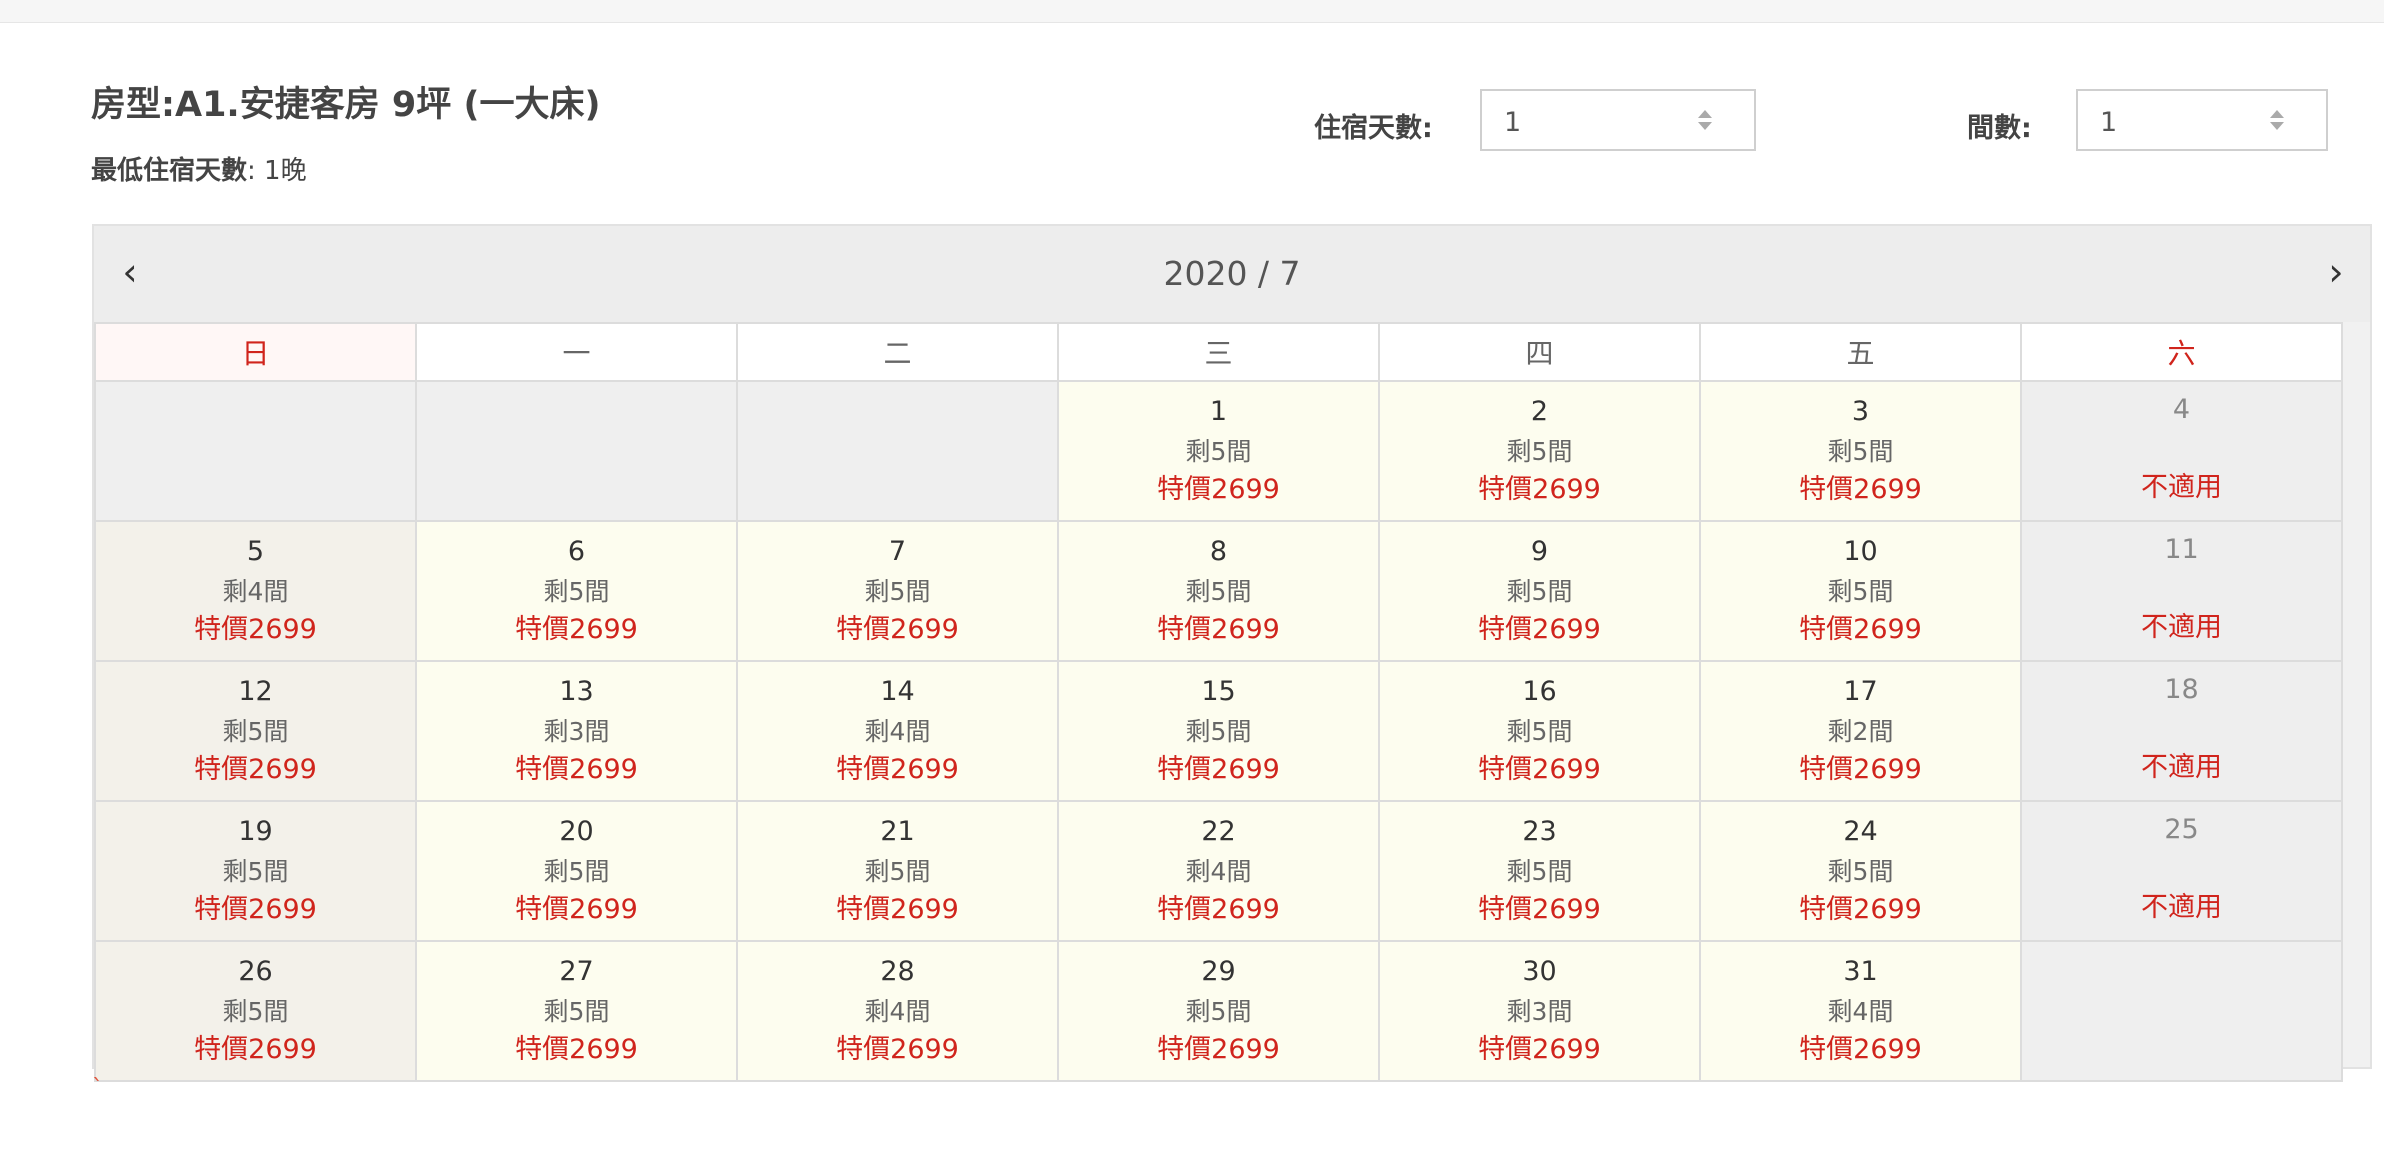  Describe the element at coordinates (2181, 829) in the screenshot. I see `day-number: 25` at that location.